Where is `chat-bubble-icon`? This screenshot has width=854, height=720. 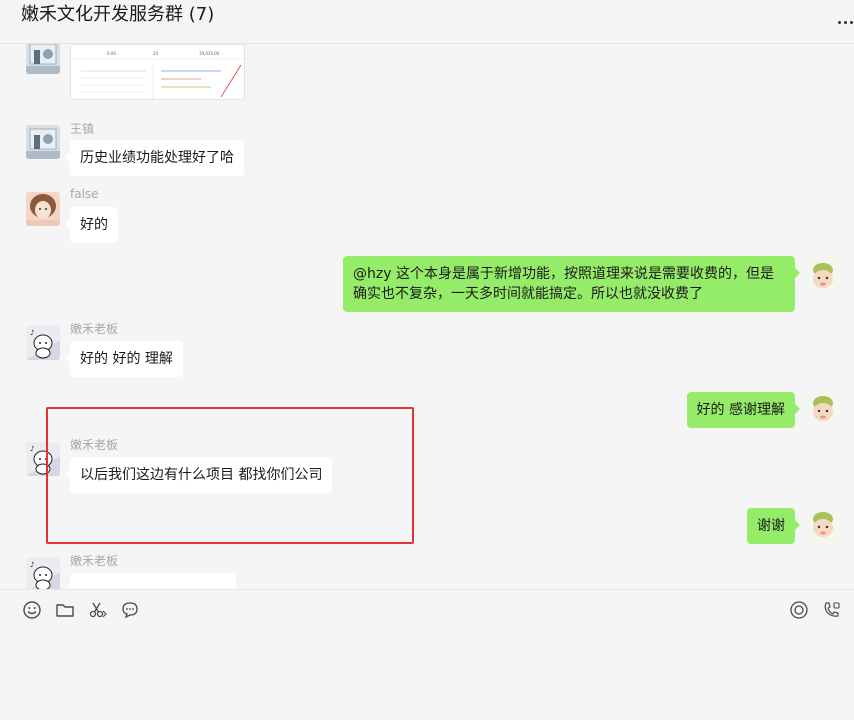
chat-bubble-icon is located at coordinates (130, 610).